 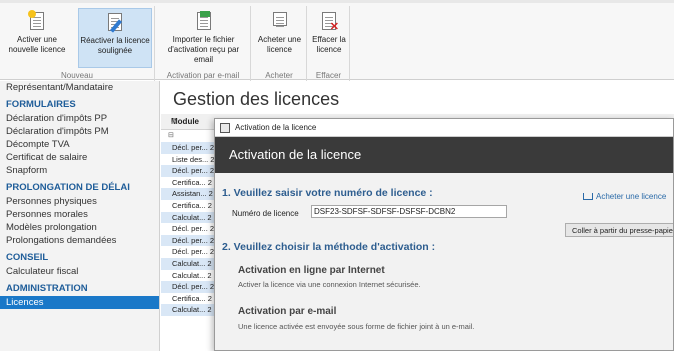 I want to click on reactivate-license-button: Réactiver la licence soulignée, so click(x=115, y=38).